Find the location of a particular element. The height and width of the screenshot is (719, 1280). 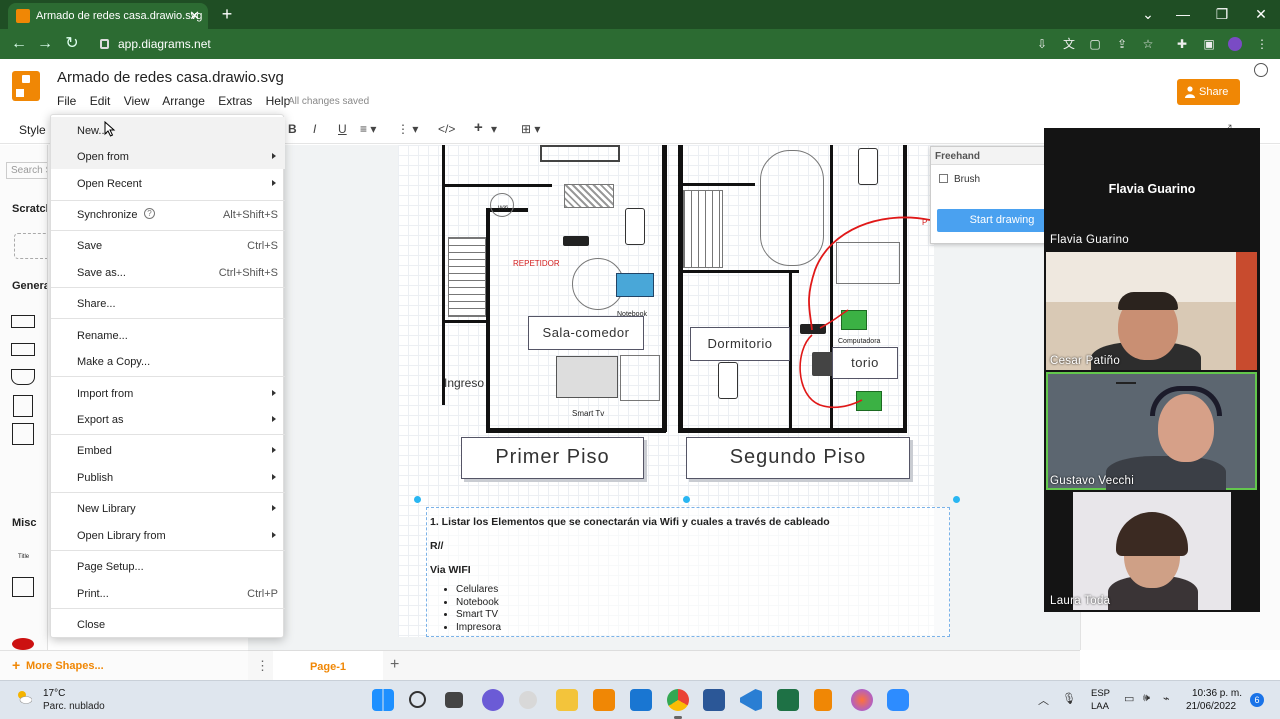

share-button: Share is located at coordinates (1208, 92).